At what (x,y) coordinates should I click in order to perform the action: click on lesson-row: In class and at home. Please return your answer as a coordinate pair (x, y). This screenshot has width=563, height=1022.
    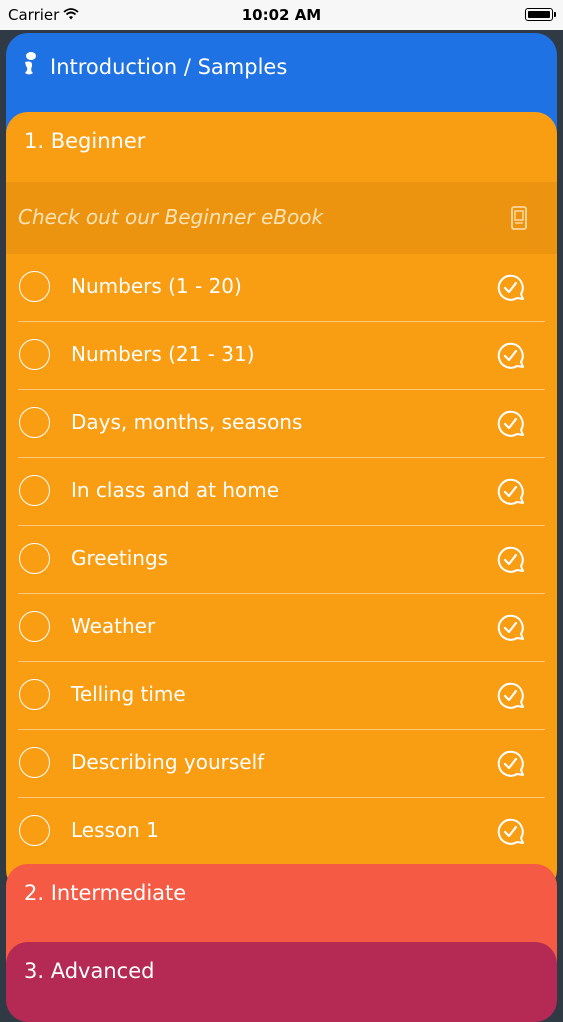
    Looking at the image, I should click on (281, 492).